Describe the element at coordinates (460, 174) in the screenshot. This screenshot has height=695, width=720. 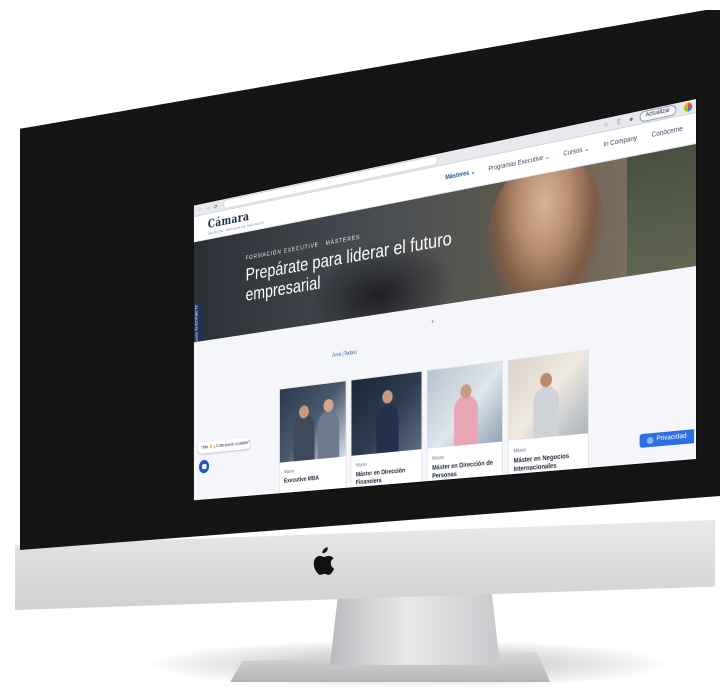
I see `nav-item-masteres: Másteres ⌄` at that location.